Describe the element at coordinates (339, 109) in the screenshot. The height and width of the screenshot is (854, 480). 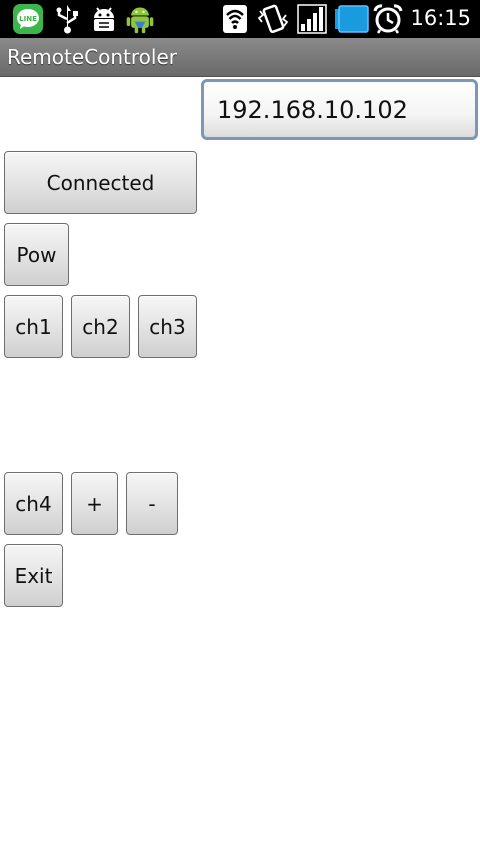
I see `ip-address-input: 192.168.10.102` at that location.